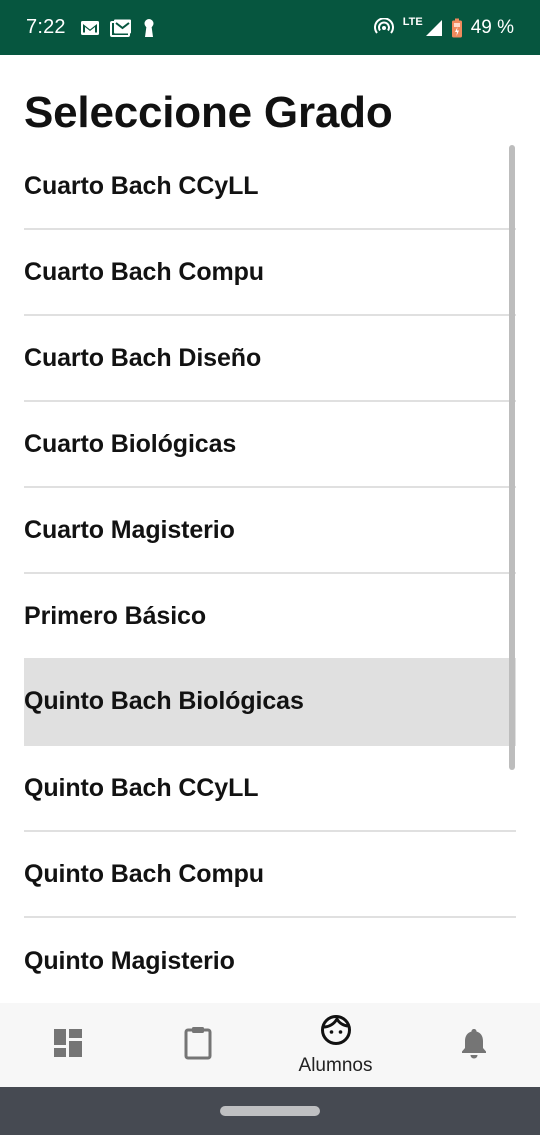 This screenshot has height=1135, width=540. What do you see at coordinates (384, 27) in the screenshot?
I see `hotspot-icon` at bounding box center [384, 27].